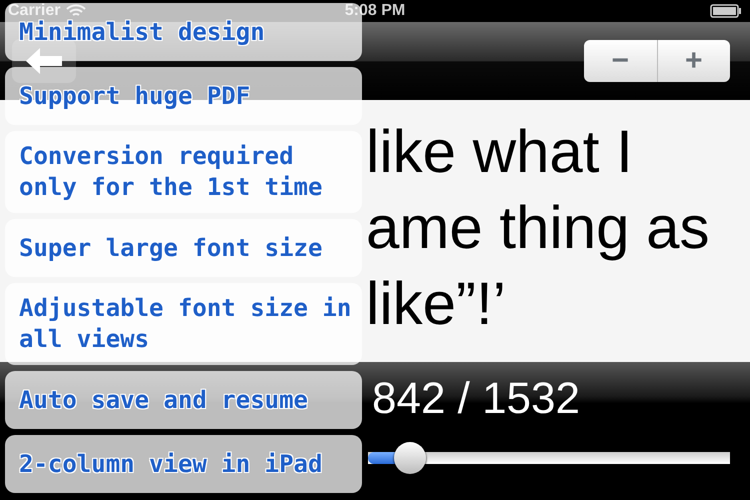  Describe the element at coordinates (620, 61) in the screenshot. I see `zoom-out-button: −` at that location.